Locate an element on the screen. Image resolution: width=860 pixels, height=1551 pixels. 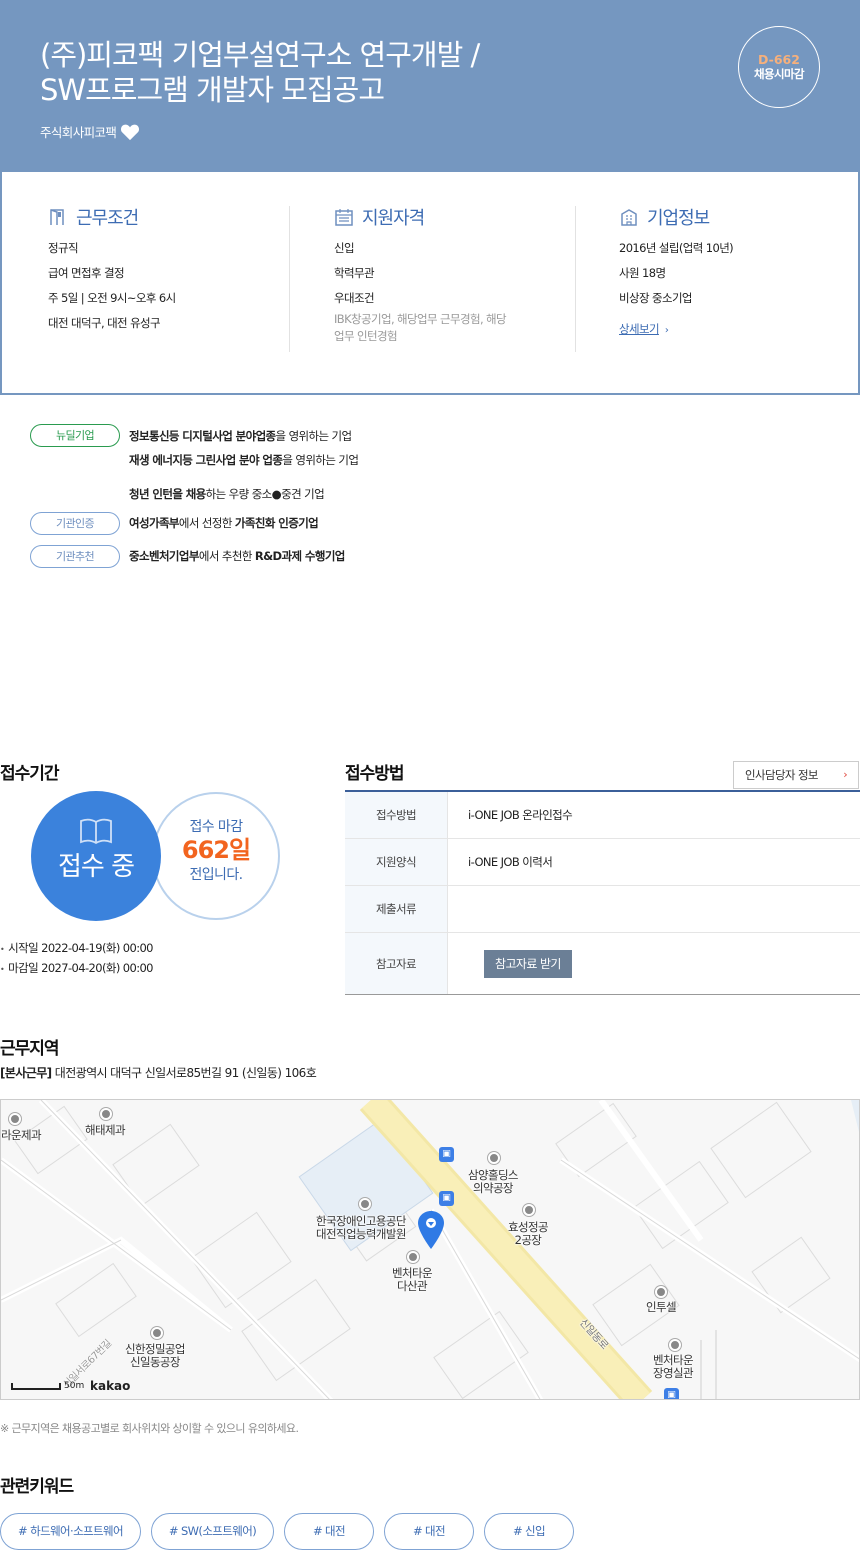
dday-count: D-662 is located at coordinates (779, 59).